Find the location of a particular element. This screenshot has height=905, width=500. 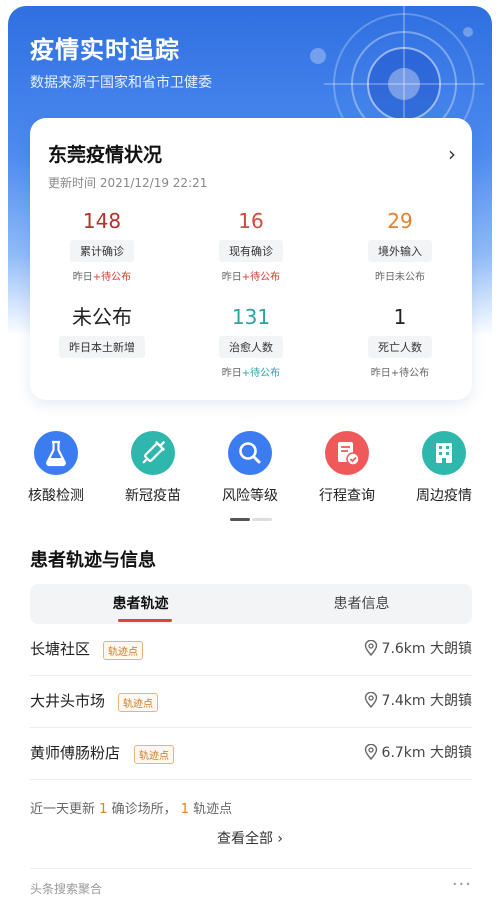

stat-label: 现有确诊 is located at coordinates (251, 251).